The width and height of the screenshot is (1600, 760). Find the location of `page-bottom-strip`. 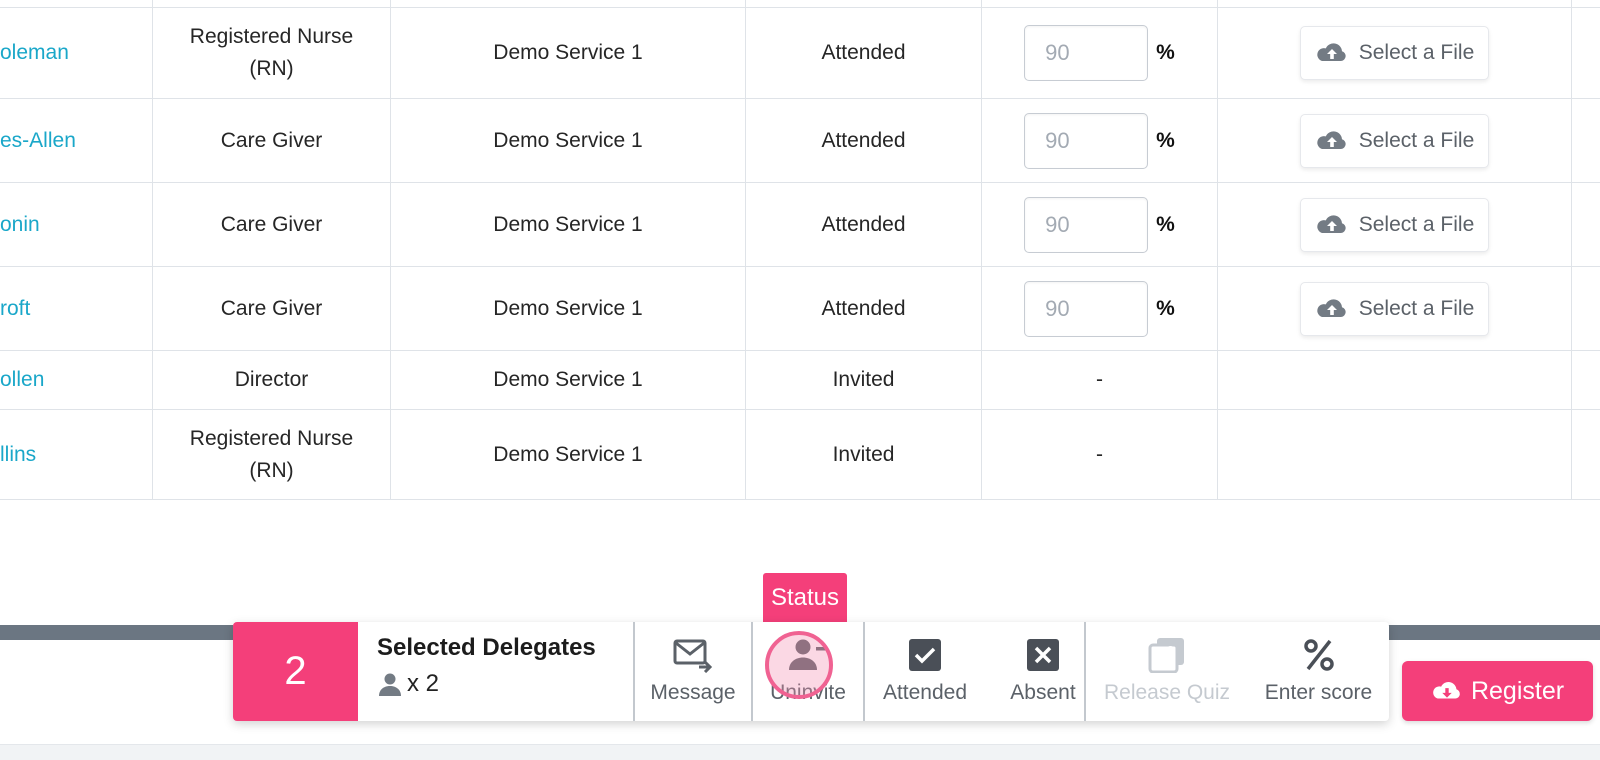

page-bottom-strip is located at coordinates (800, 752).